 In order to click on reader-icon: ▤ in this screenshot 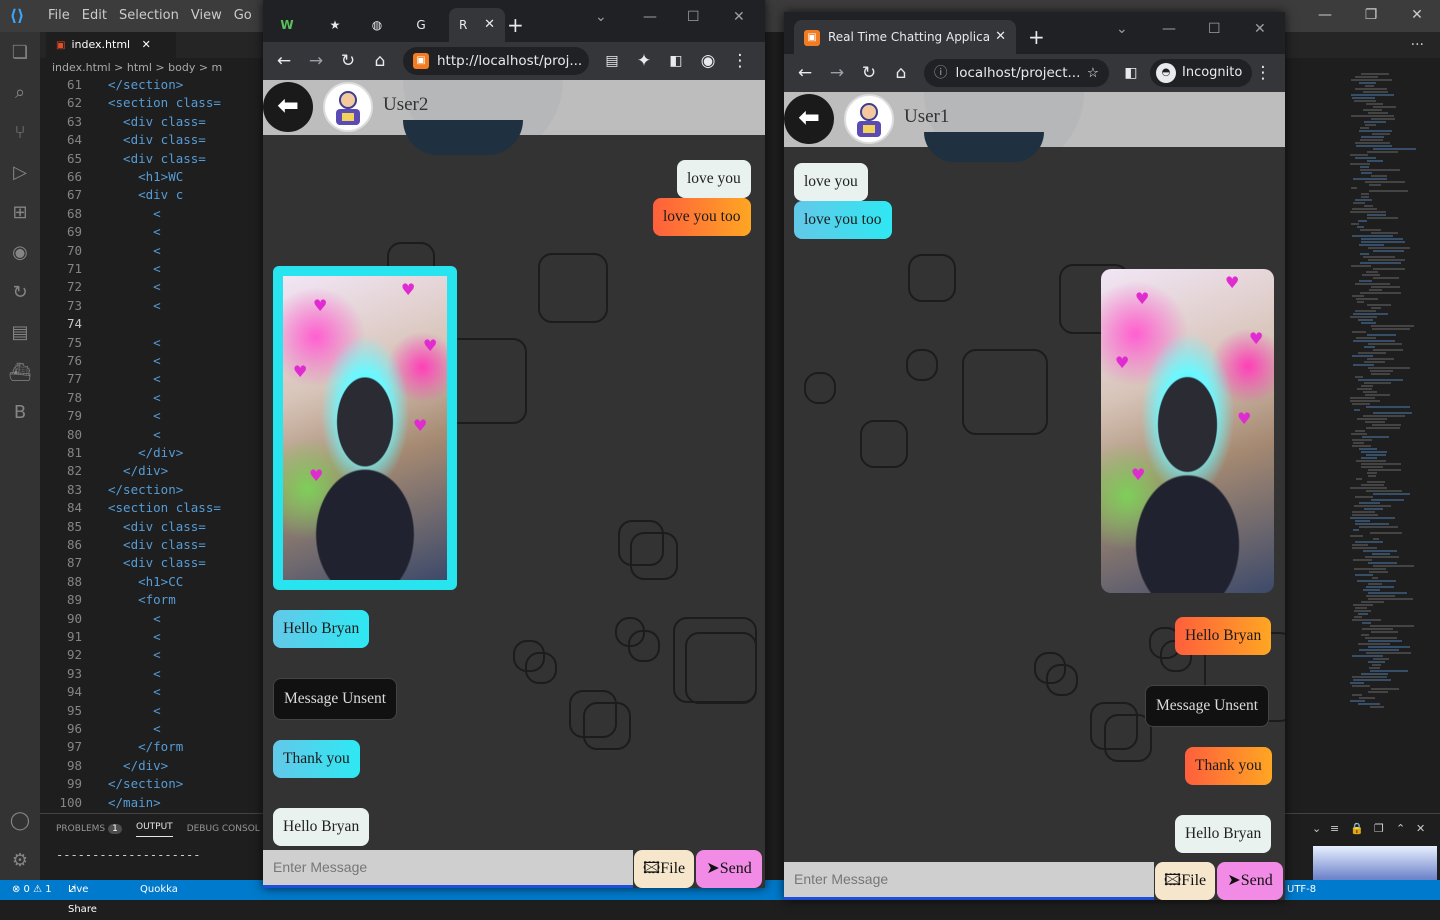, I will do `click(612, 61)`.